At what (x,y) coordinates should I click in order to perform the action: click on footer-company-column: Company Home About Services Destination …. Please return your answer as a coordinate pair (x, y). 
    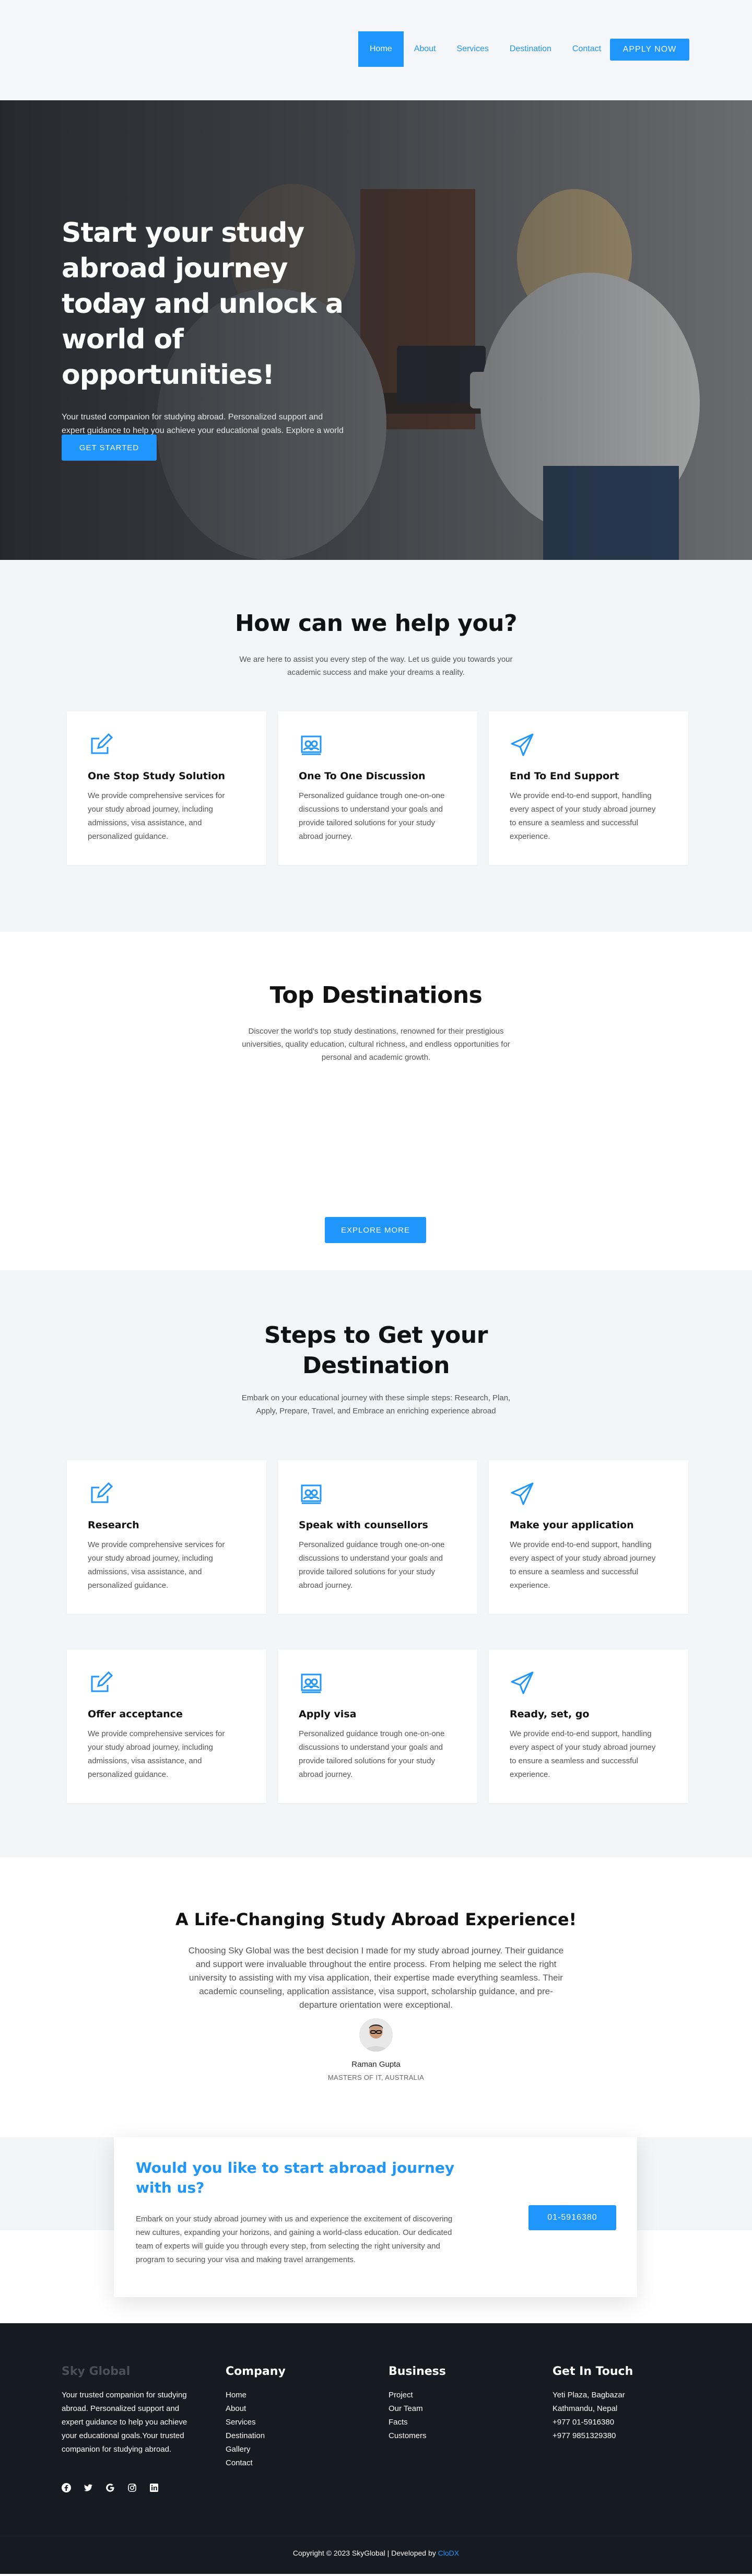
    Looking at the image, I should click on (256, 2417).